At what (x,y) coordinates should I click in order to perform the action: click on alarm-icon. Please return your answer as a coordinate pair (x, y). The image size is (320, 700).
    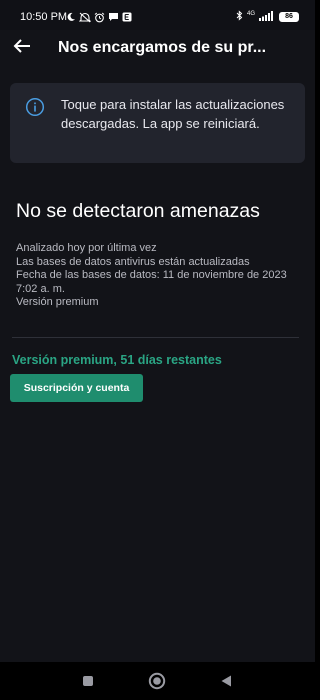
    Looking at the image, I should click on (99, 17).